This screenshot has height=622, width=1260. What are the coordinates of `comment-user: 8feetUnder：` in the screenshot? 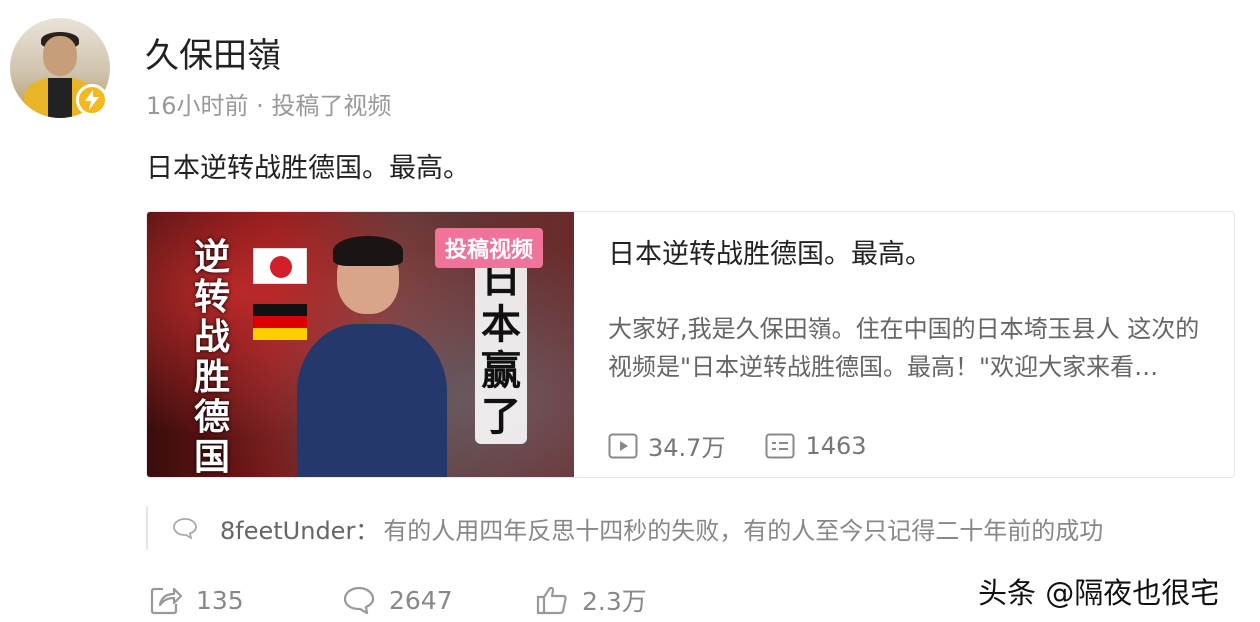 It's located at (299, 528).